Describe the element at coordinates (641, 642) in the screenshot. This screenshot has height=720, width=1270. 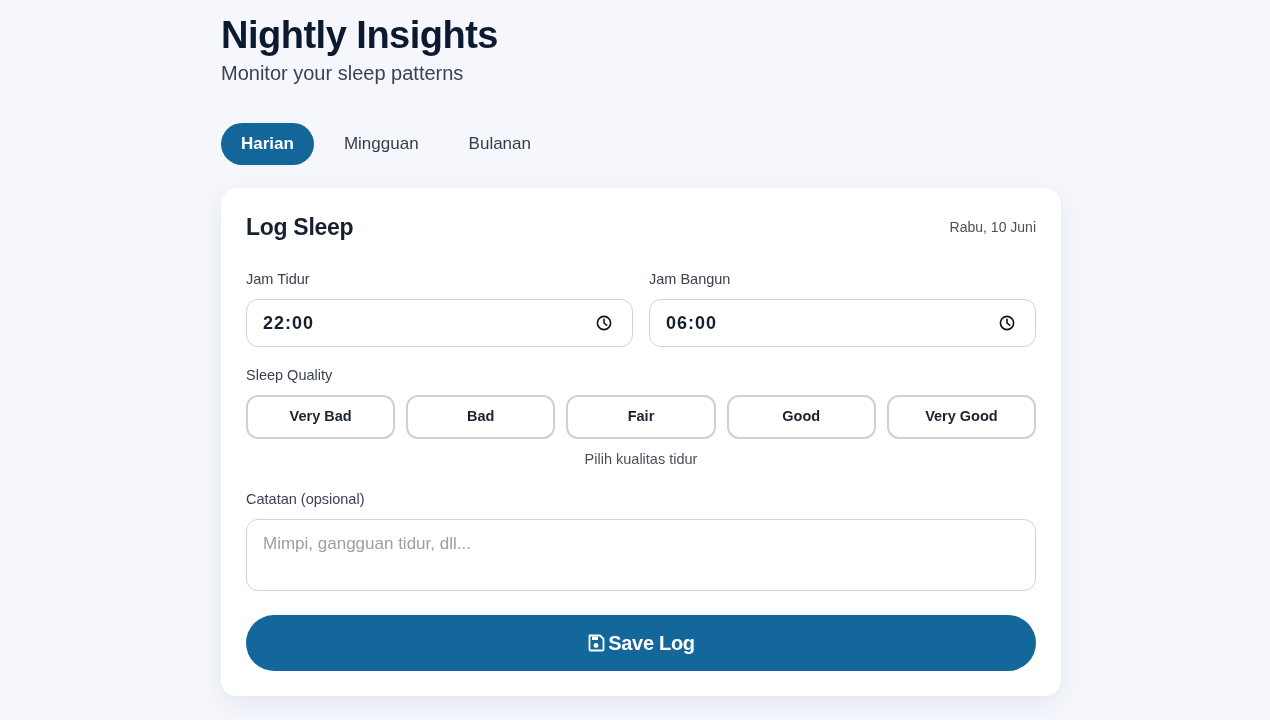
I see `save-log-button: Save Log` at that location.